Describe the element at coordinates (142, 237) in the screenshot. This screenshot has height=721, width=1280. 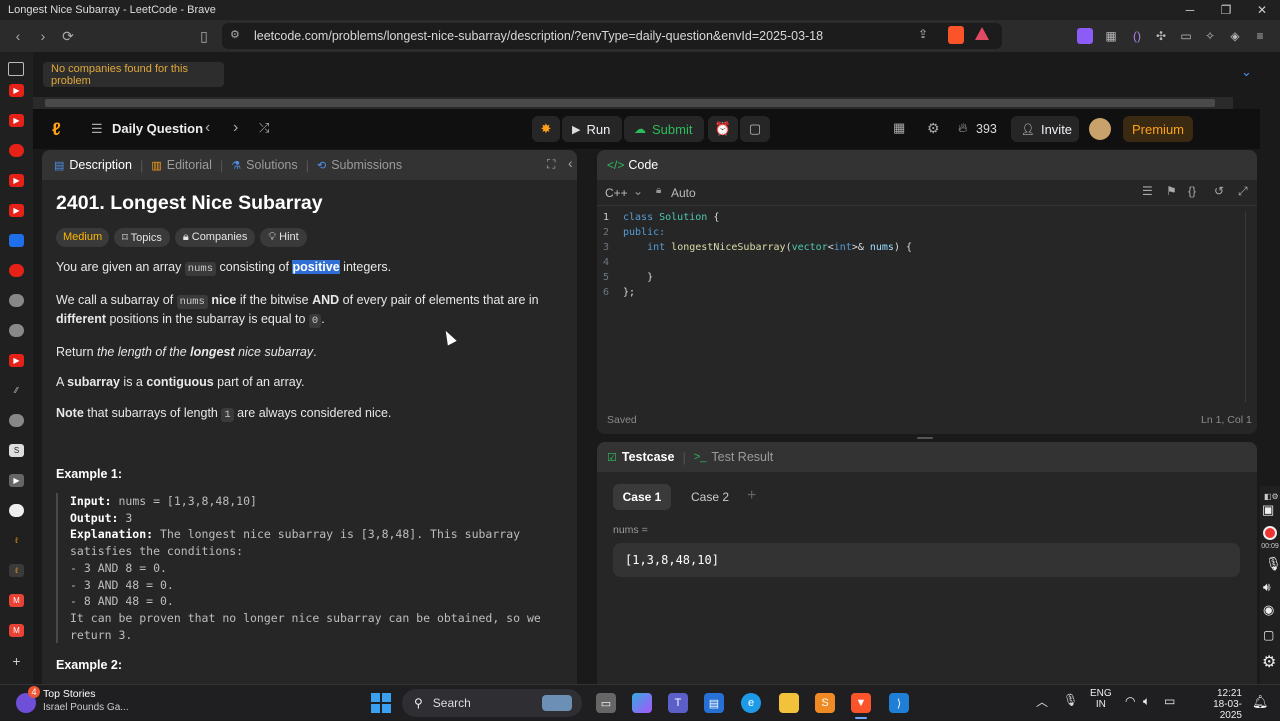
I see `topics-chip: ⌑ Topics` at that location.